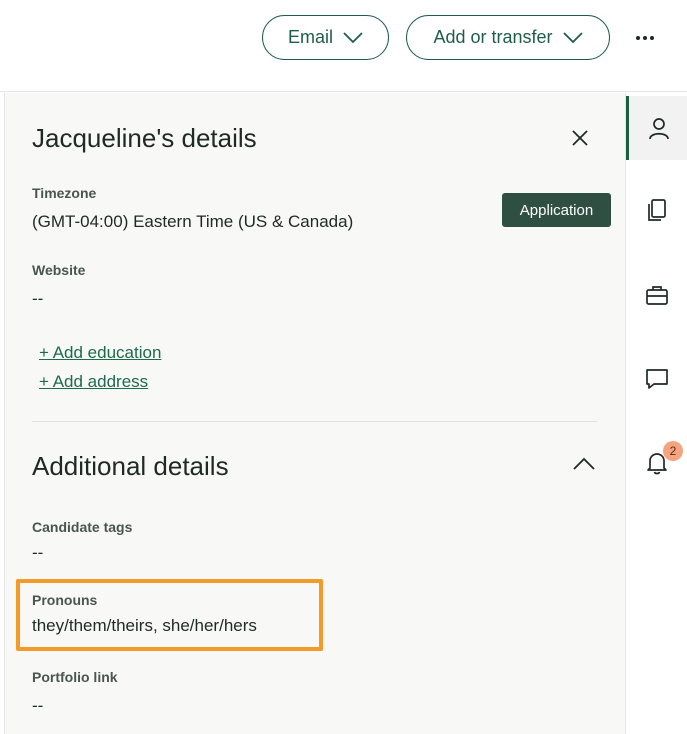  What do you see at coordinates (169, 615) in the screenshot?
I see `pronouns-highlight` at bounding box center [169, 615].